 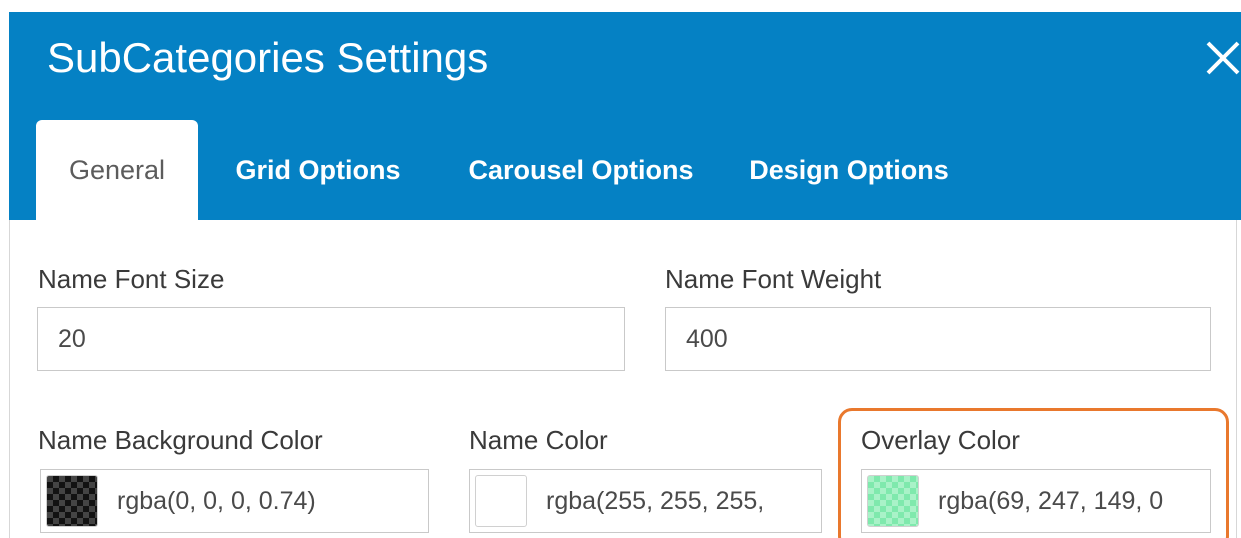 I want to click on dialog-title: SubCategories Settings, so click(x=268, y=57).